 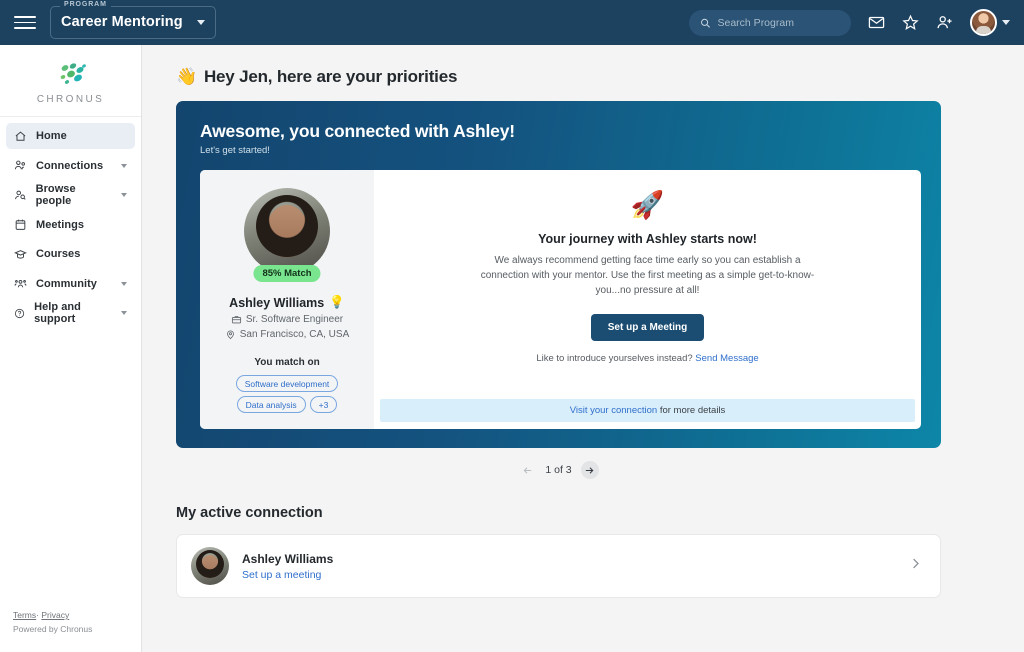 I want to click on sidebar-item-label: Courses, so click(x=58, y=254).